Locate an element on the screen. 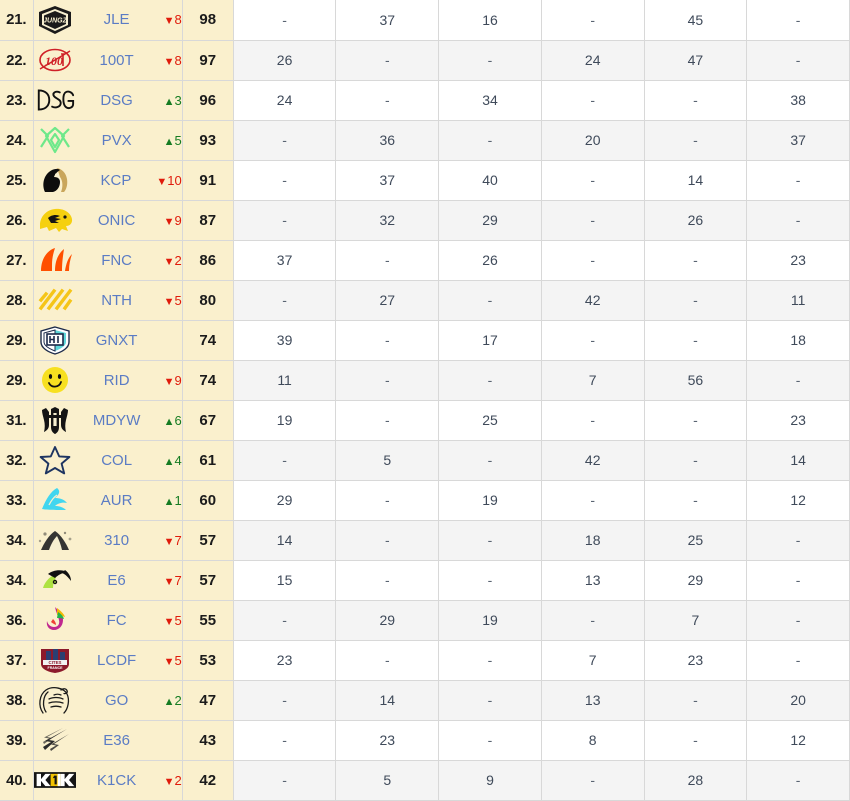 This screenshot has height=801, width=850. score-cell: 96 is located at coordinates (208, 100).